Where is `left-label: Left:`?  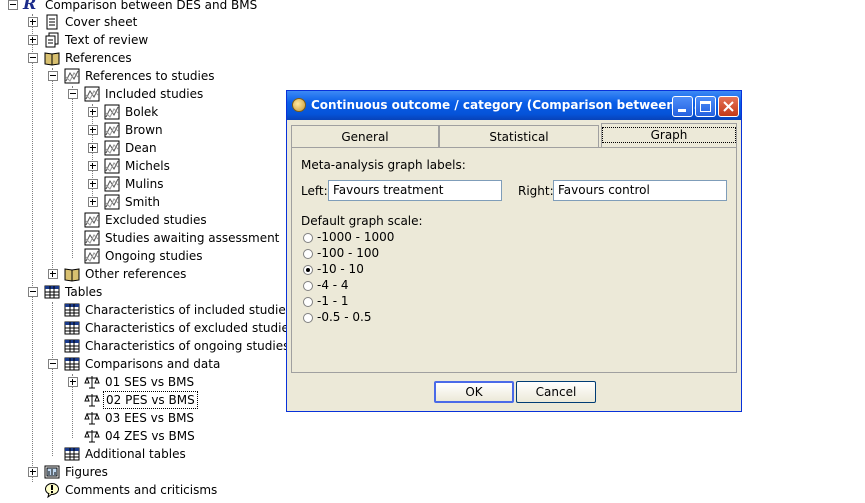 left-label: Left: is located at coordinates (314, 191).